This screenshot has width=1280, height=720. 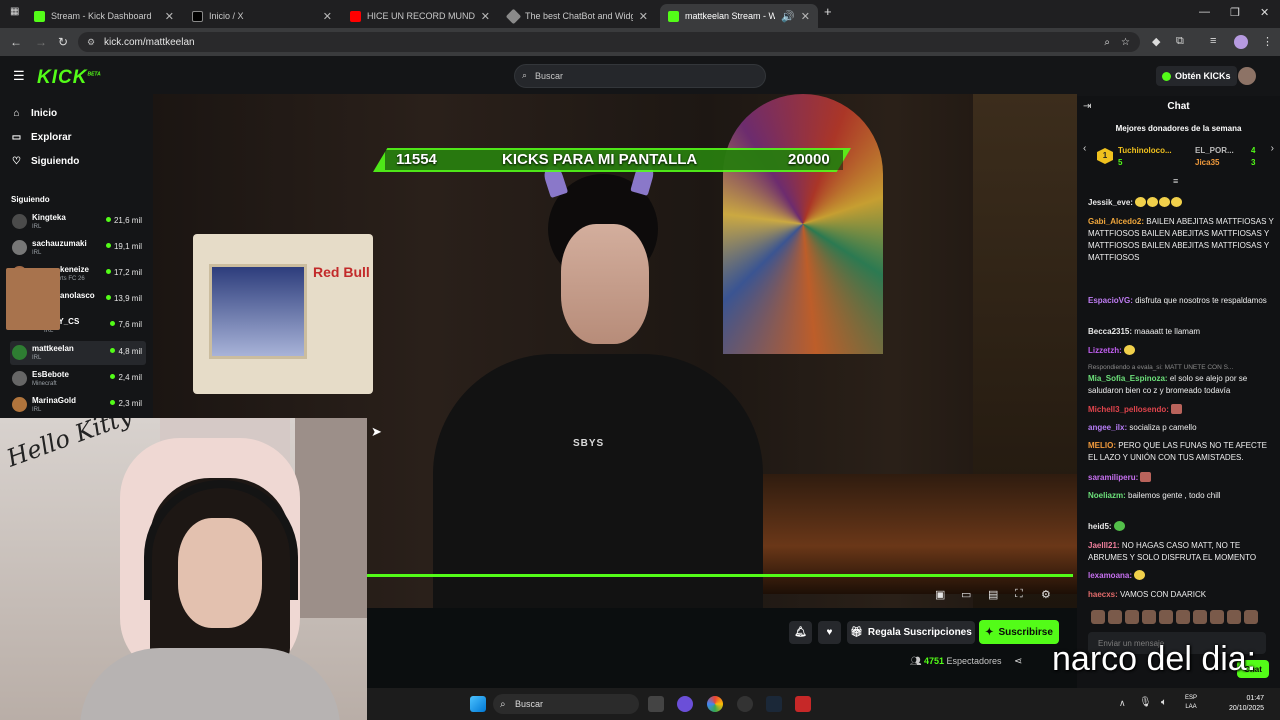 I want to click on app-icon, so click(x=803, y=704).